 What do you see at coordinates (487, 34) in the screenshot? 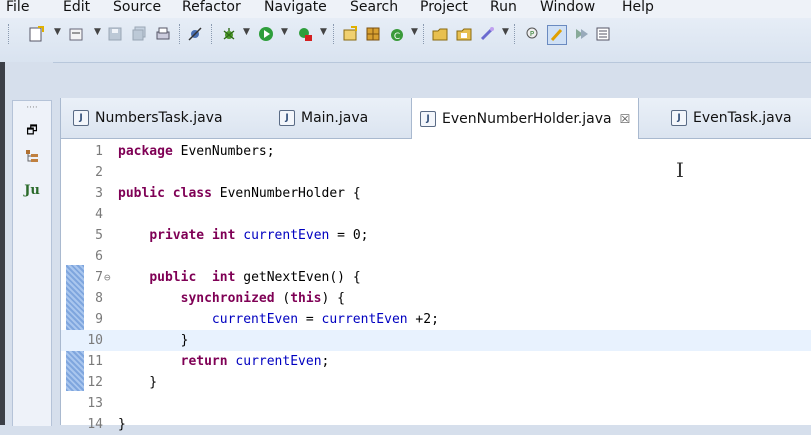
I see `search-icon` at bounding box center [487, 34].